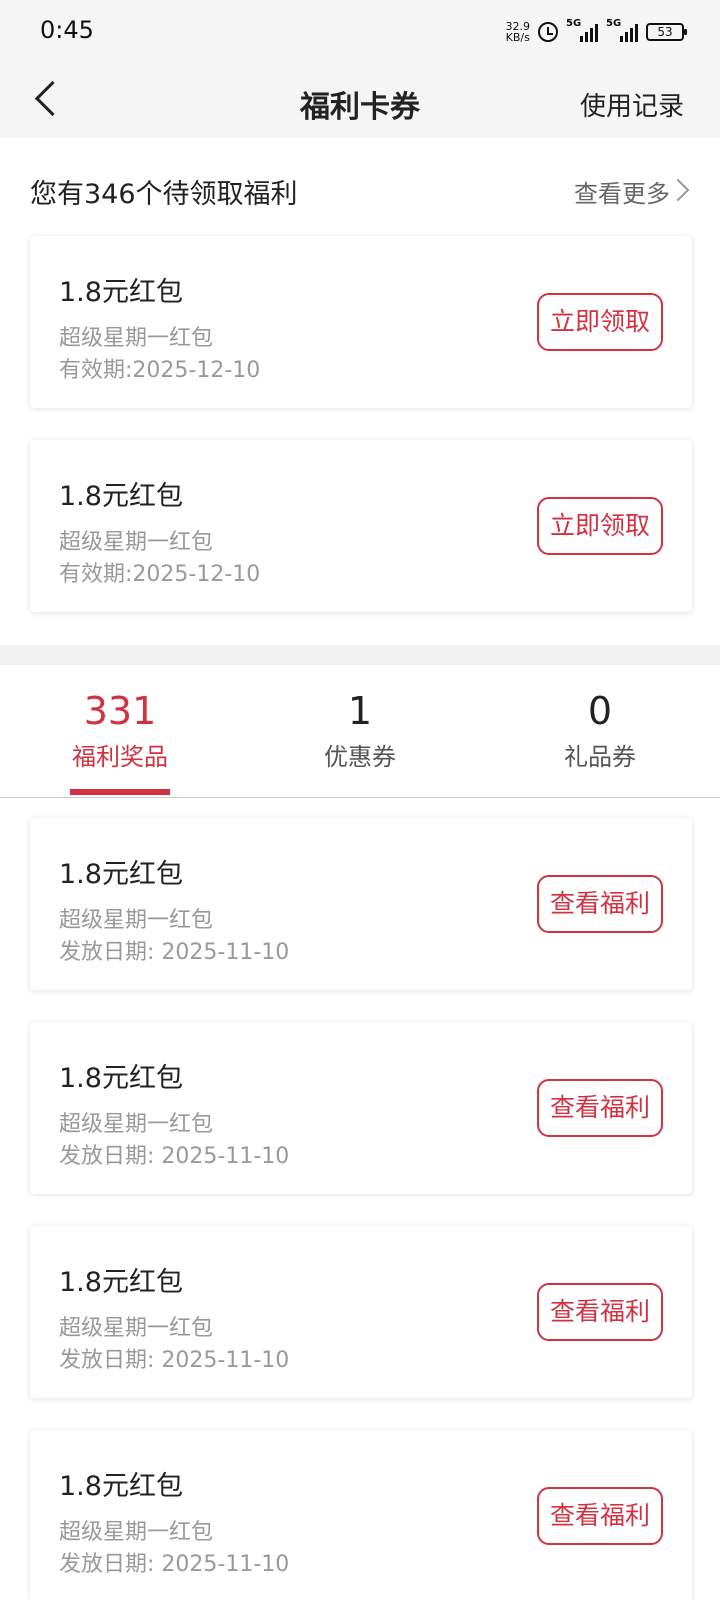  Describe the element at coordinates (678, 190) in the screenshot. I see `chevron-right-icon` at that location.